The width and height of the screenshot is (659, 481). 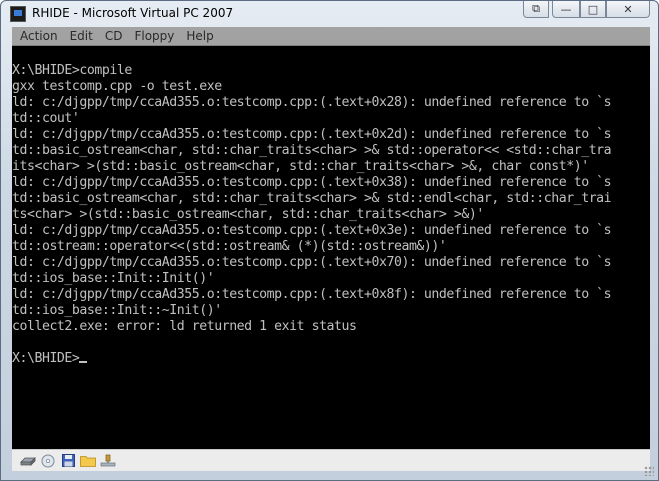 What do you see at coordinates (68, 461) in the screenshot?
I see `floppy-disk-icon` at bounding box center [68, 461].